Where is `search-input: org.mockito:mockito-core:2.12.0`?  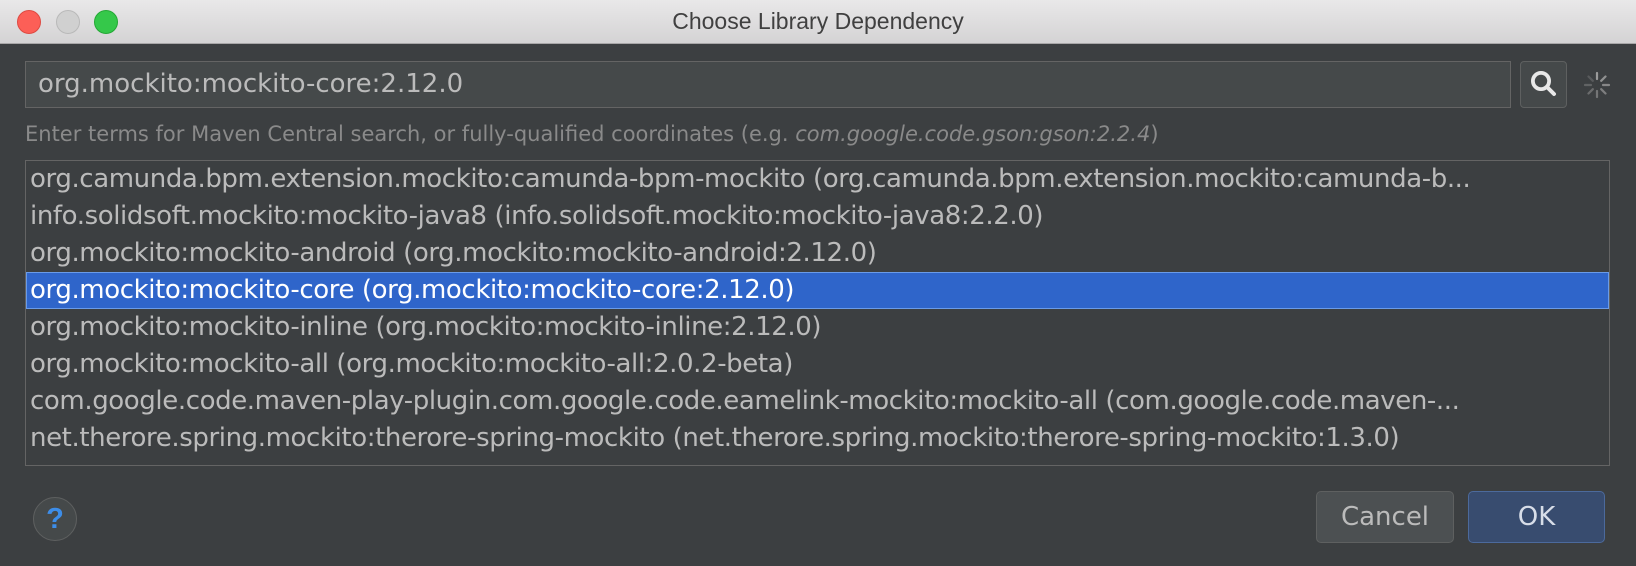
search-input: org.mockito:mockito-core:2.12.0 is located at coordinates (768, 84).